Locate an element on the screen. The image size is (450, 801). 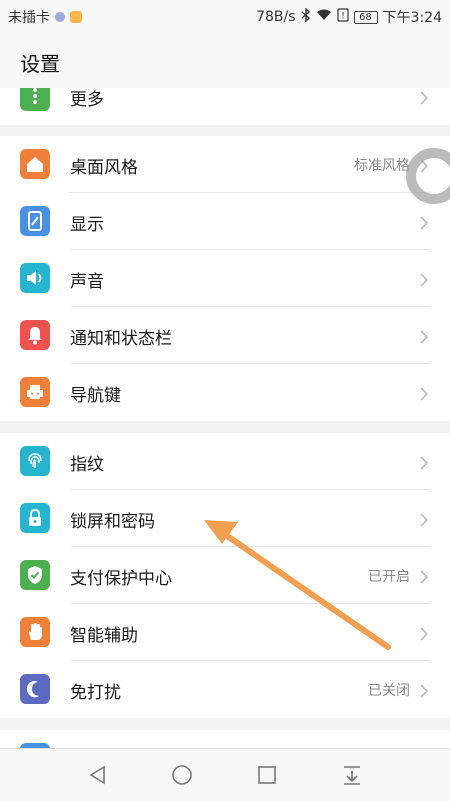
hand-icon is located at coordinates (35, 632).